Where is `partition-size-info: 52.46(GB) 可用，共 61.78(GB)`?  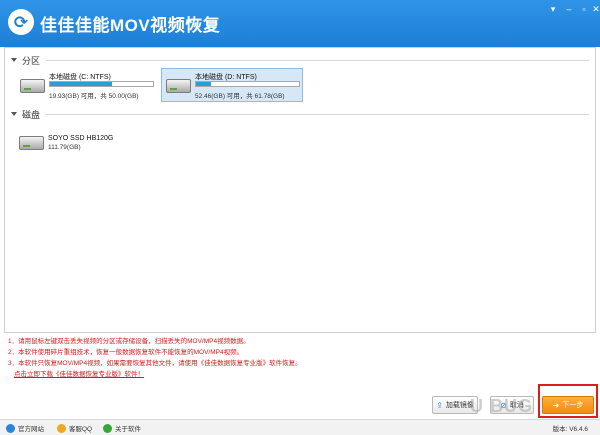 partition-size-info: 52.46(GB) 可用，共 61.78(GB) is located at coordinates (240, 96).